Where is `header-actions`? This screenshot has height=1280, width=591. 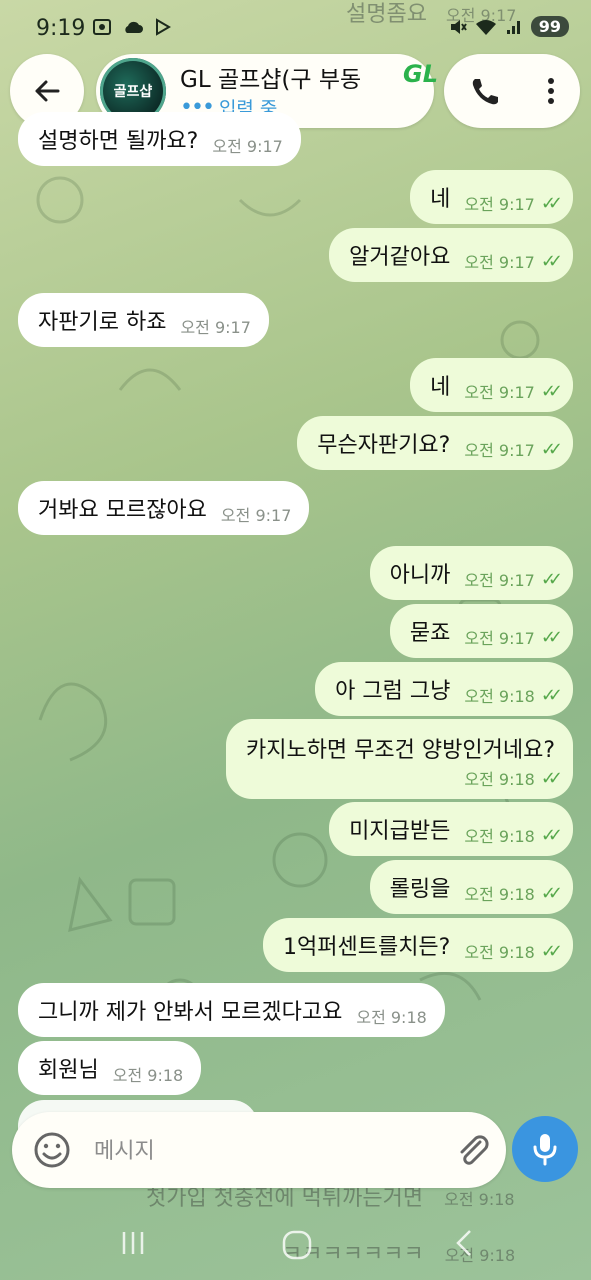 header-actions is located at coordinates (512, 91).